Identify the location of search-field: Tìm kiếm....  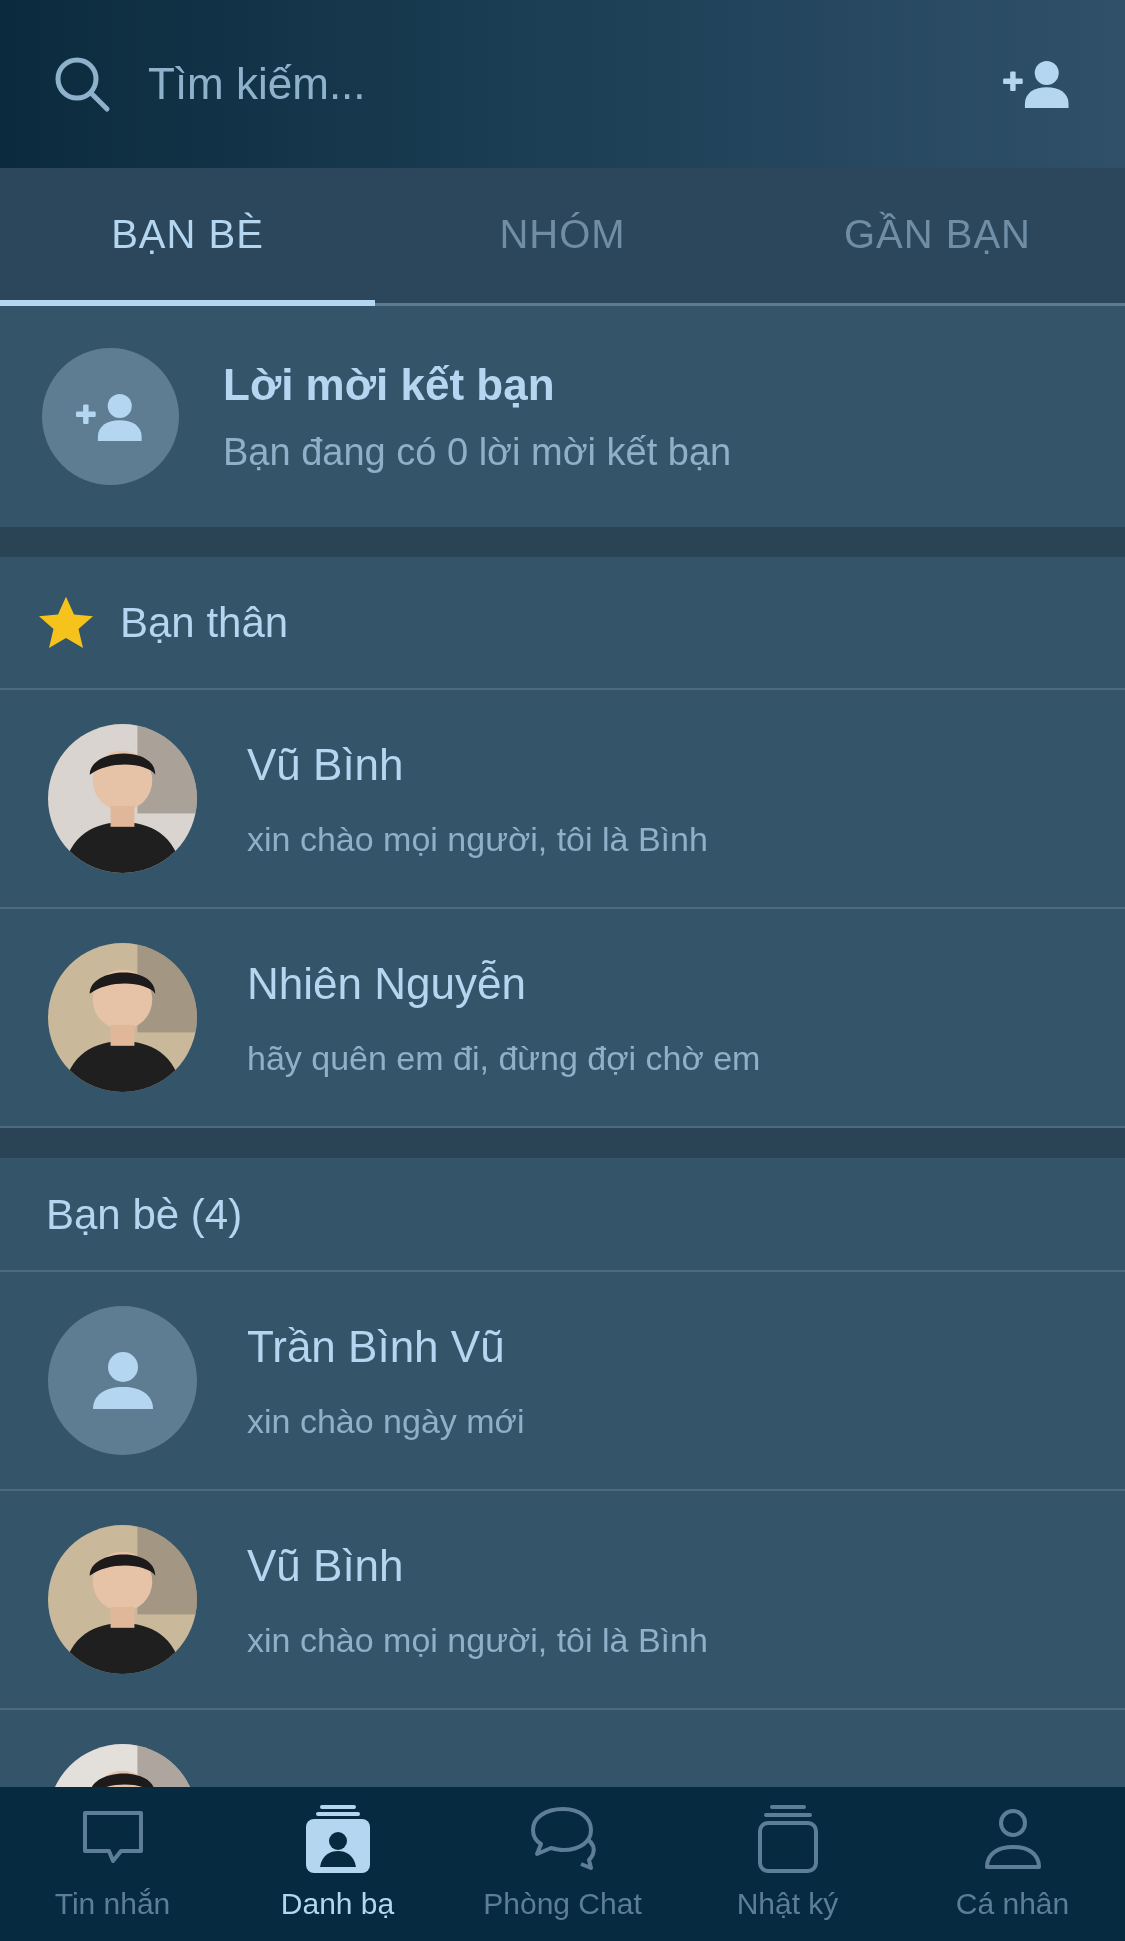
(557, 84).